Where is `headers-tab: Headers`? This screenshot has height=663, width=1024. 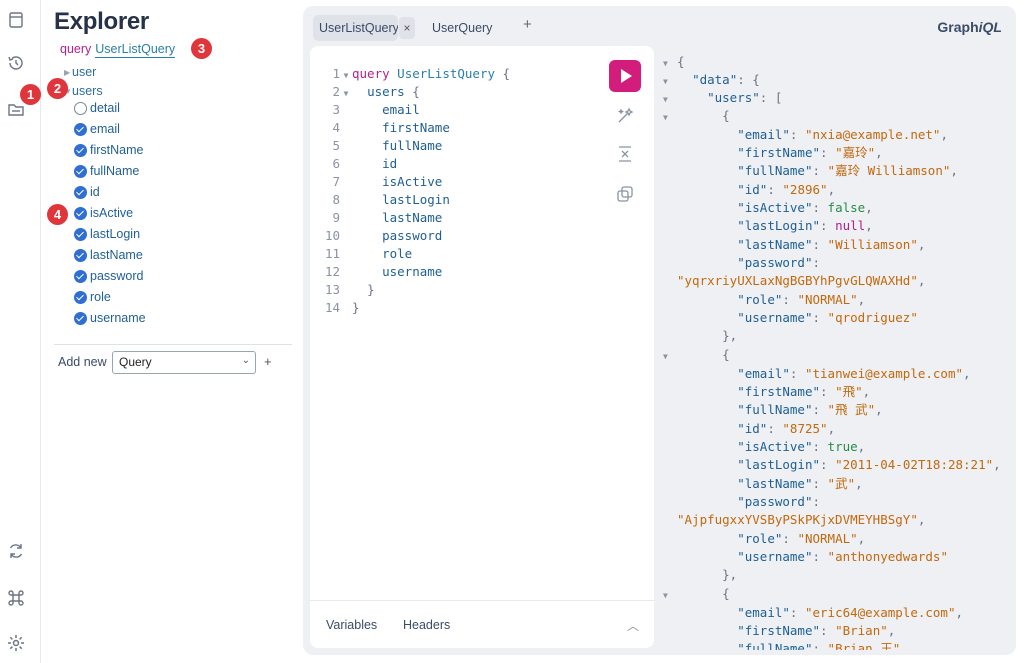
headers-tab: Headers is located at coordinates (426, 625).